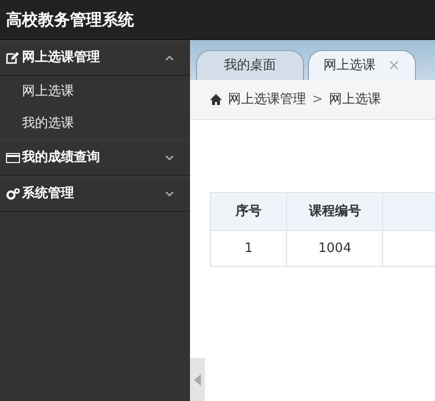 This screenshot has width=435, height=401. I want to click on edit-icon, so click(13, 58).